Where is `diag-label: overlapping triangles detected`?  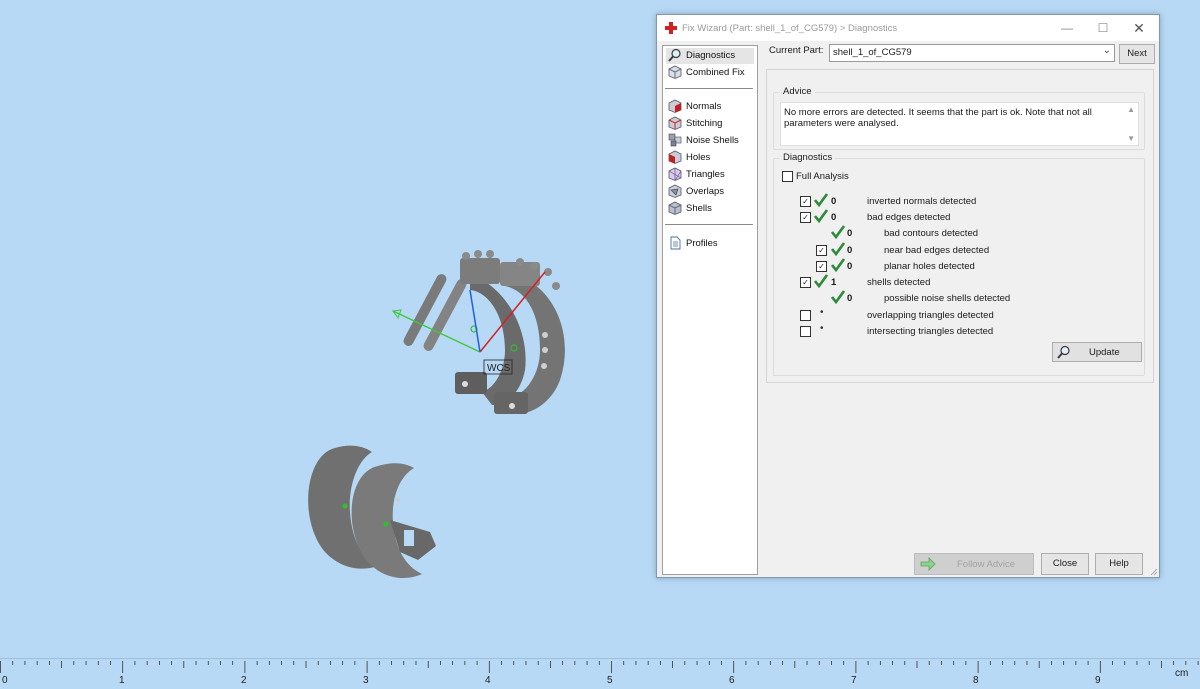 diag-label: overlapping triangles detected is located at coordinates (930, 315).